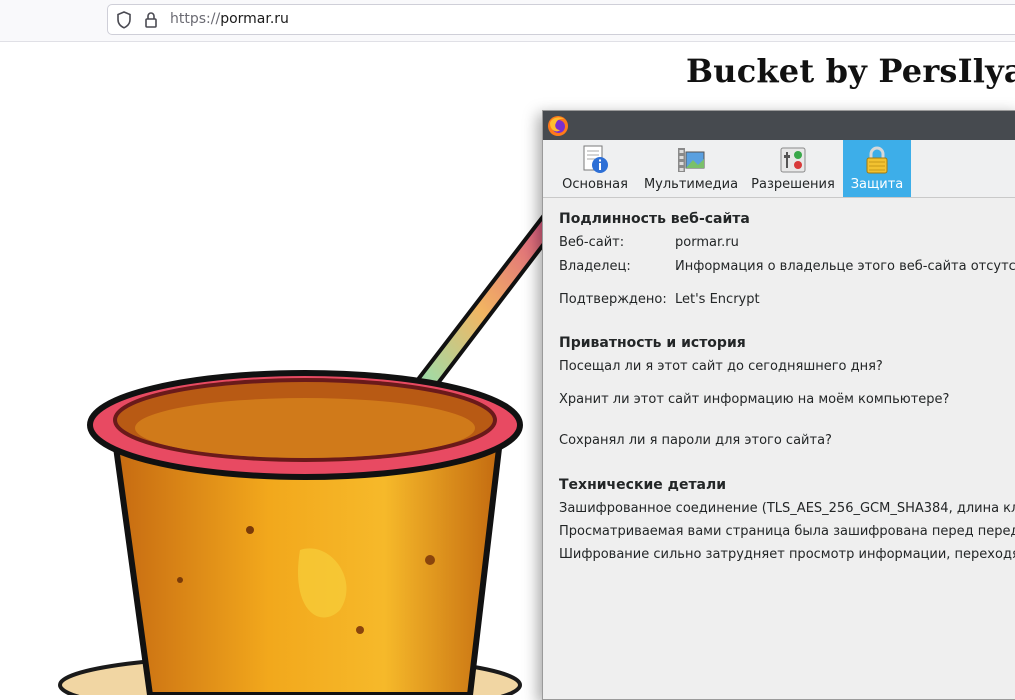 This screenshot has width=1015, height=700. I want to click on info-page-icon, so click(595, 159).